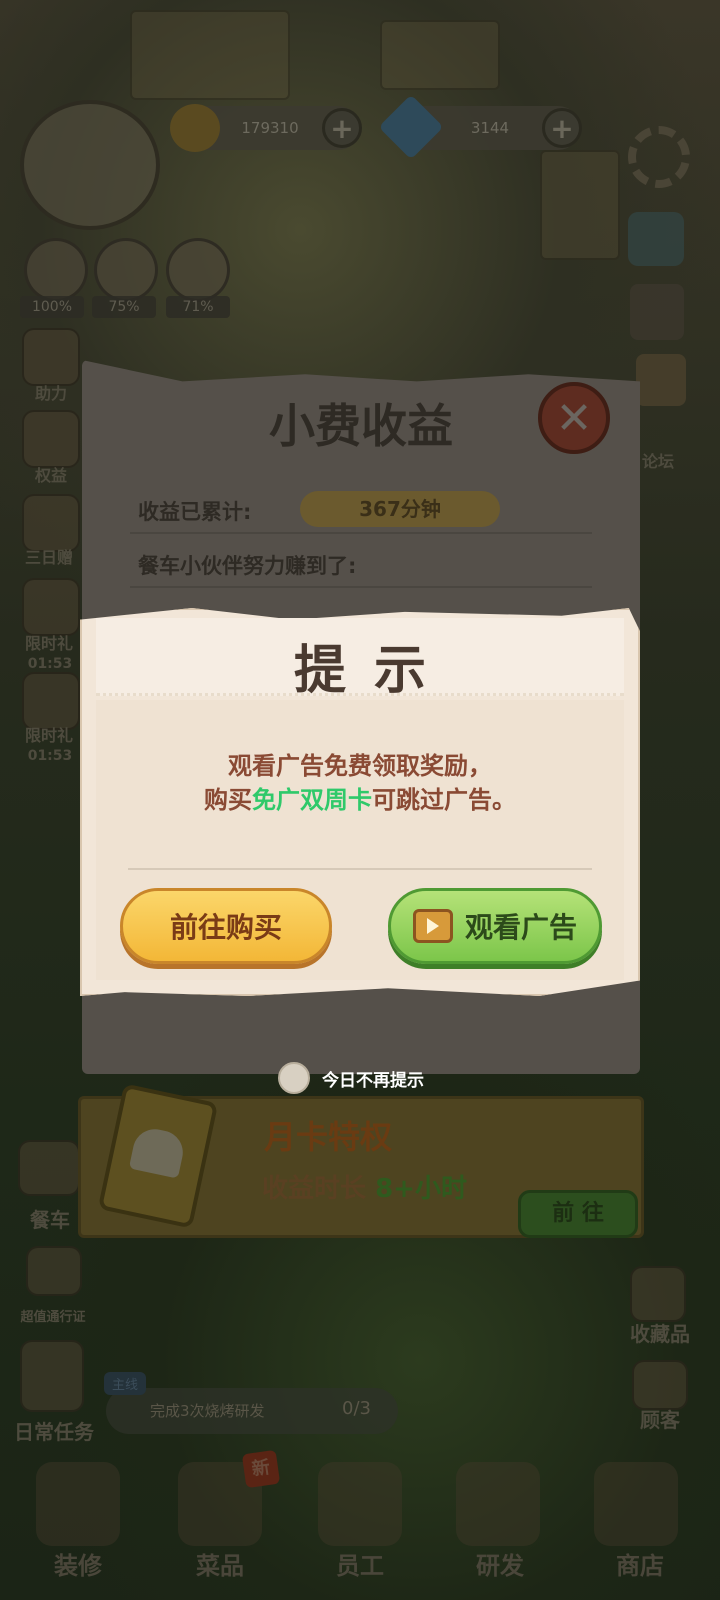 Image resolution: width=720 pixels, height=1600 pixels. What do you see at coordinates (78, 1563) in the screenshot?
I see `nav-decoration: 装修` at bounding box center [78, 1563].